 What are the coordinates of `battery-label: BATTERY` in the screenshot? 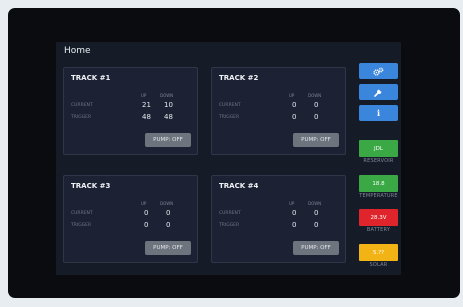 It's located at (378, 230).